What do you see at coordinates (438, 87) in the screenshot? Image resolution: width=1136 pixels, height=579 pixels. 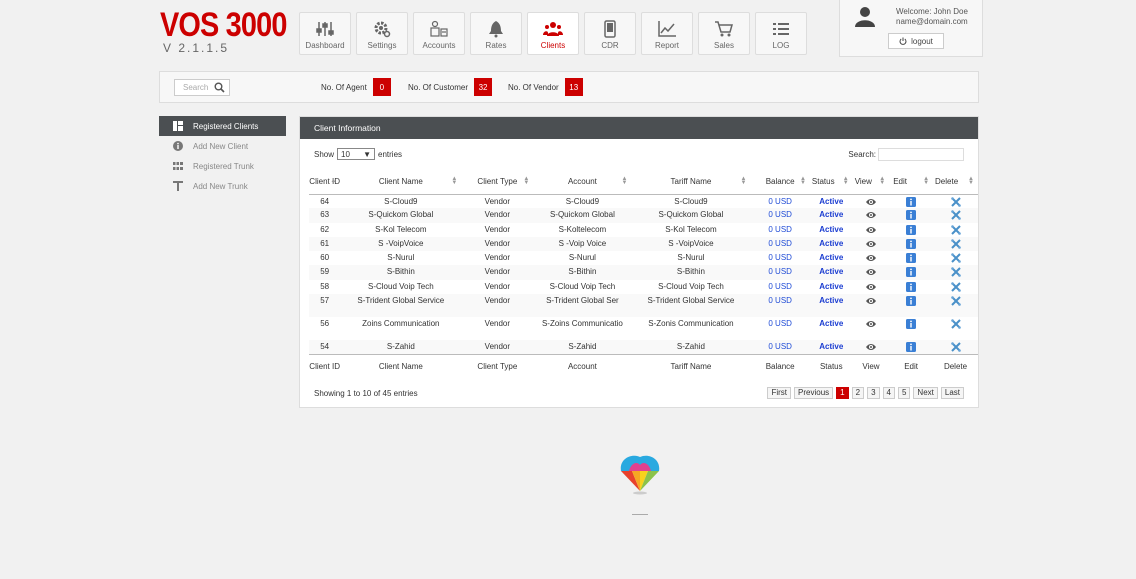 I see `customer-count-label: No. Of Customer` at bounding box center [438, 87].